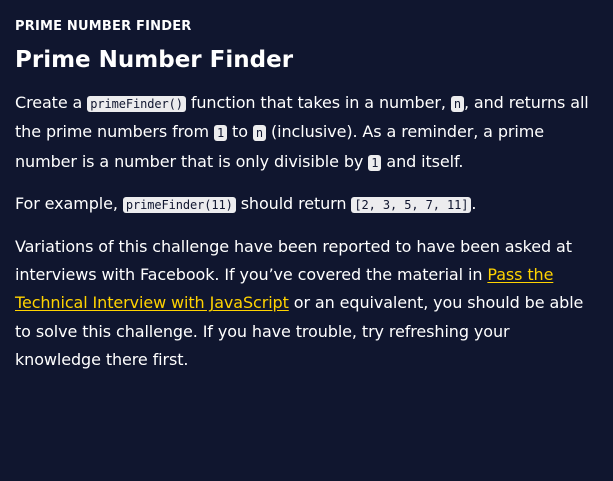 The height and width of the screenshot is (481, 613). Describe the element at coordinates (411, 205) in the screenshot. I see `inline-code: [2, 3, 5, 7, 11]` at that location.